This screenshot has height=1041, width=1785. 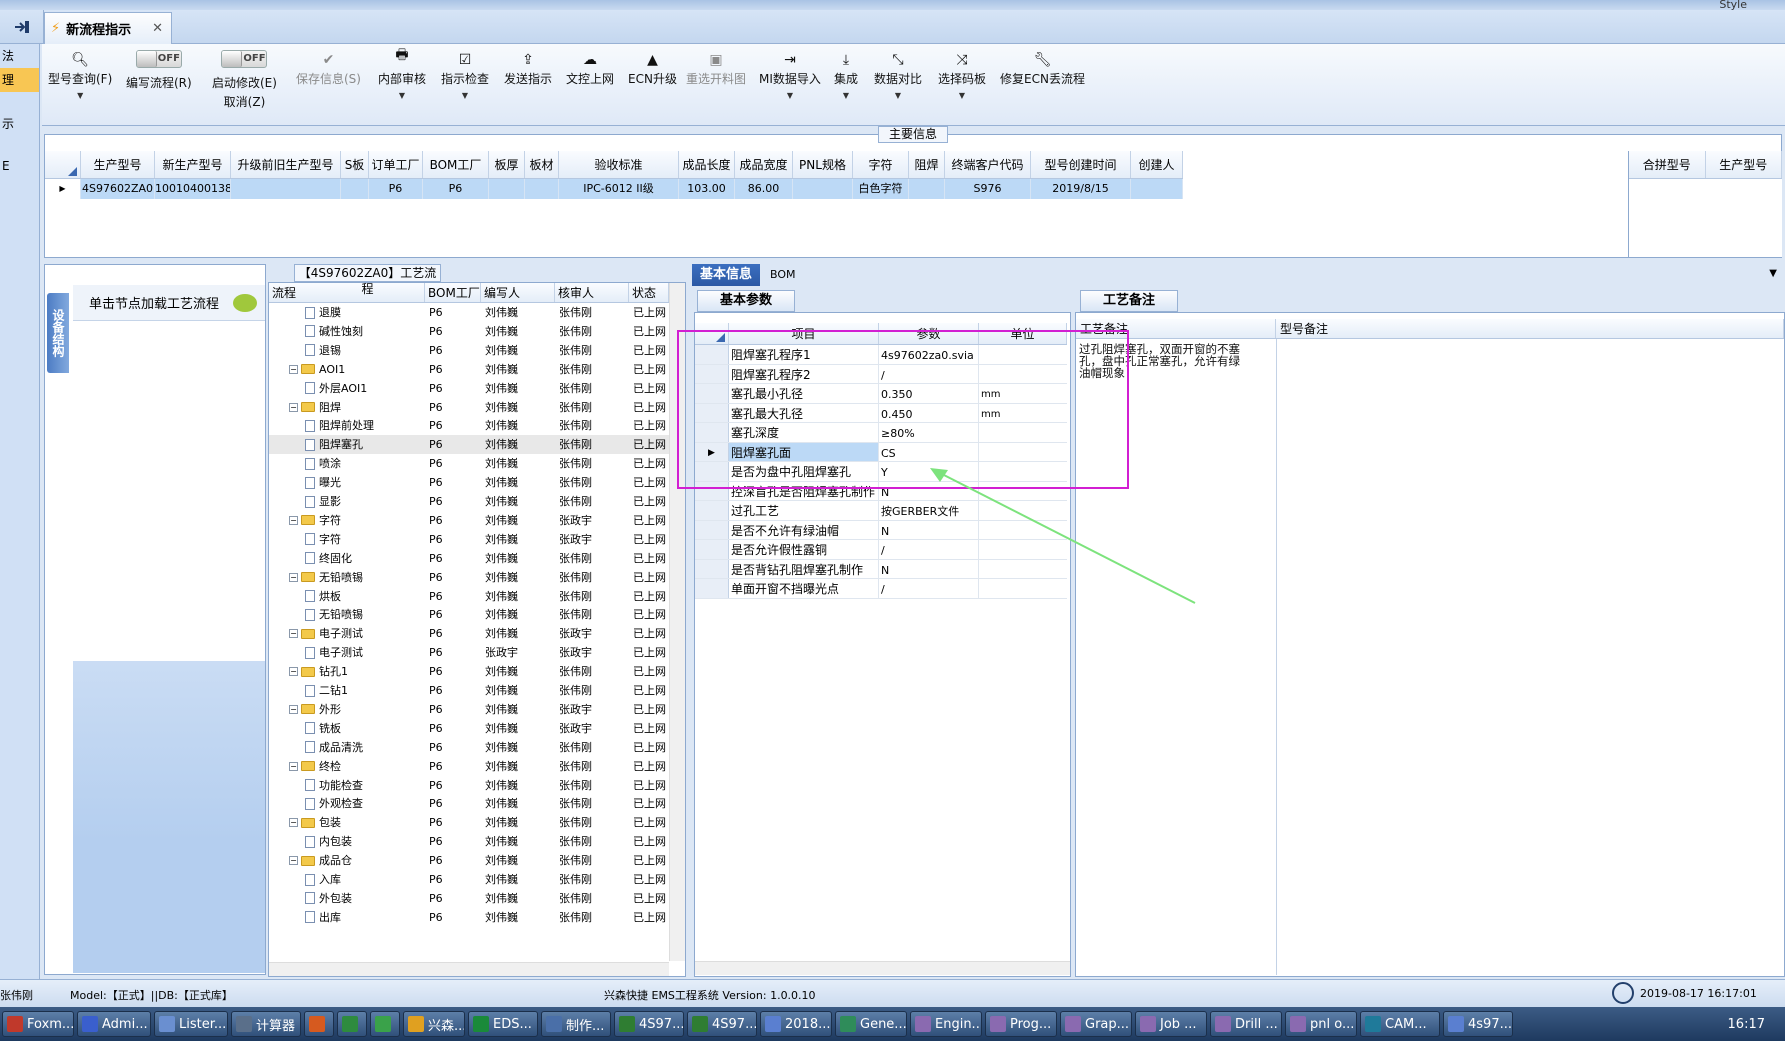 What do you see at coordinates (469, 860) in the screenshot?
I see `tree-row: − 成品仓 P6 刘伟巍 张伟刚 已上网` at bounding box center [469, 860].